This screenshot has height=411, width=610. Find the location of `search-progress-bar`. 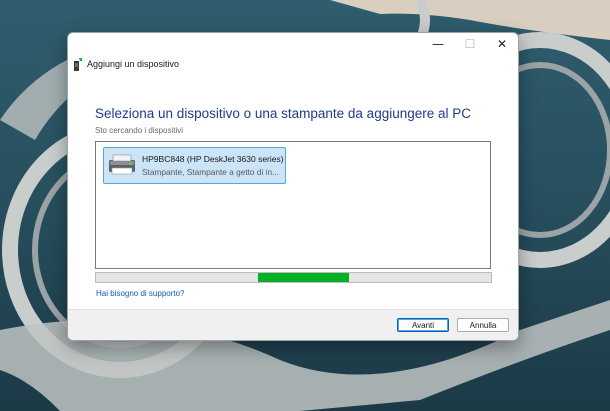

search-progress-bar is located at coordinates (293, 277).